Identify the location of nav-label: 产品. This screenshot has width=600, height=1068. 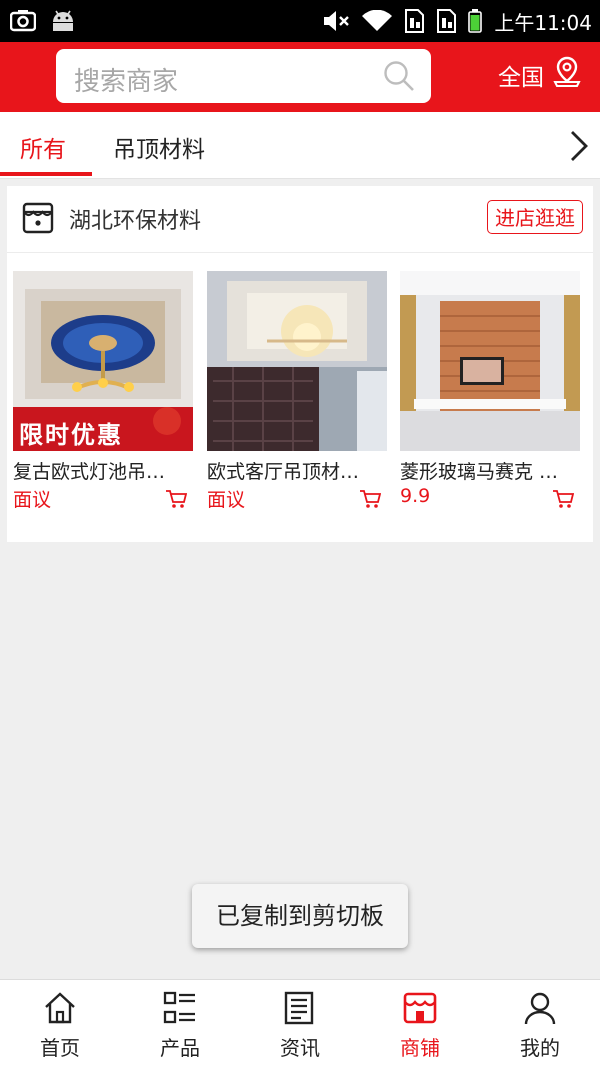
(180, 1048).